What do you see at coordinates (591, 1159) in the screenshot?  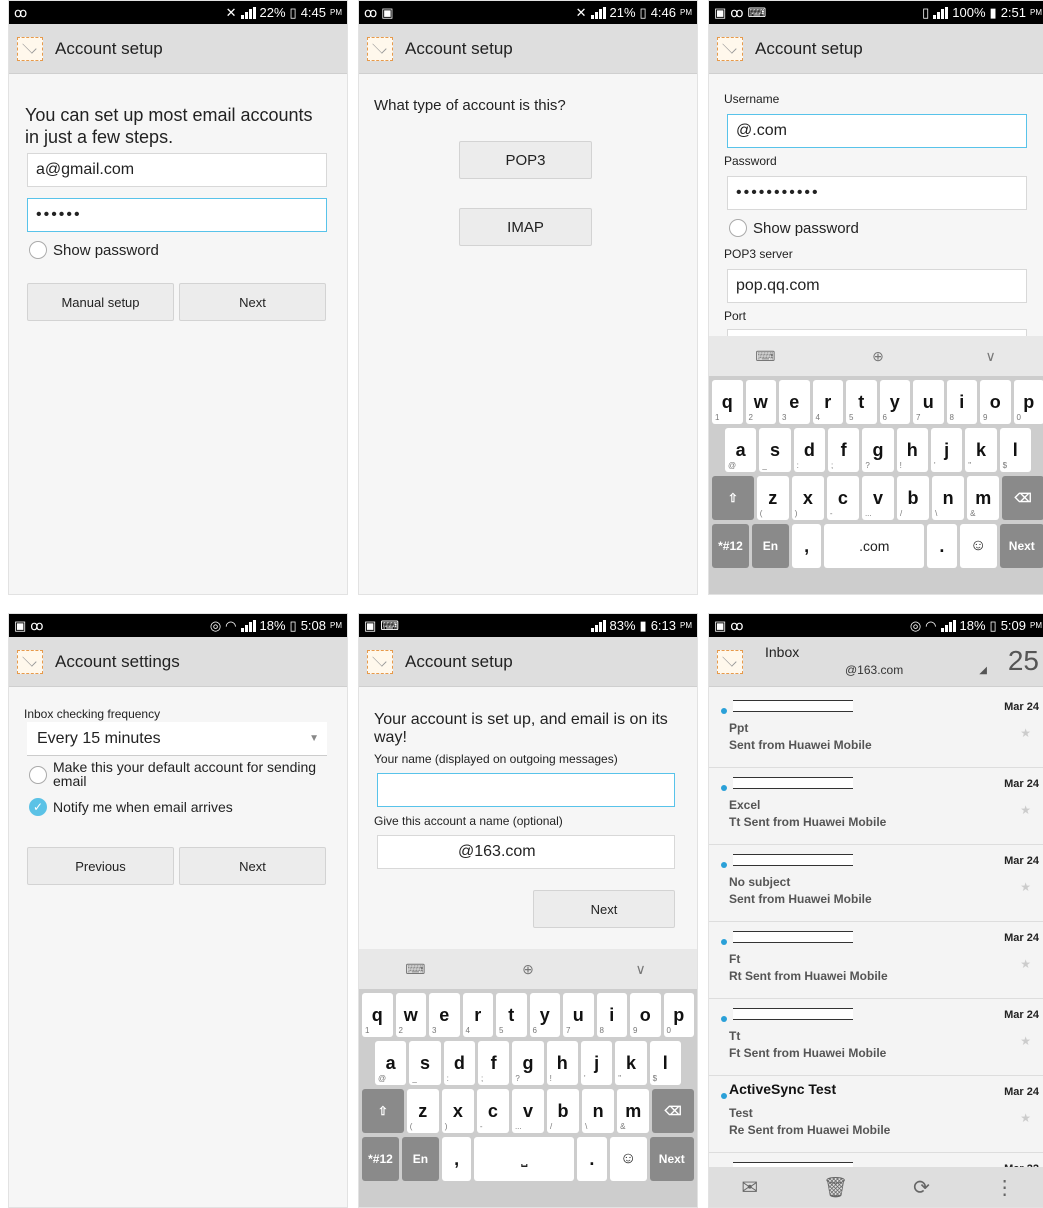 I see `period-key: .` at bounding box center [591, 1159].